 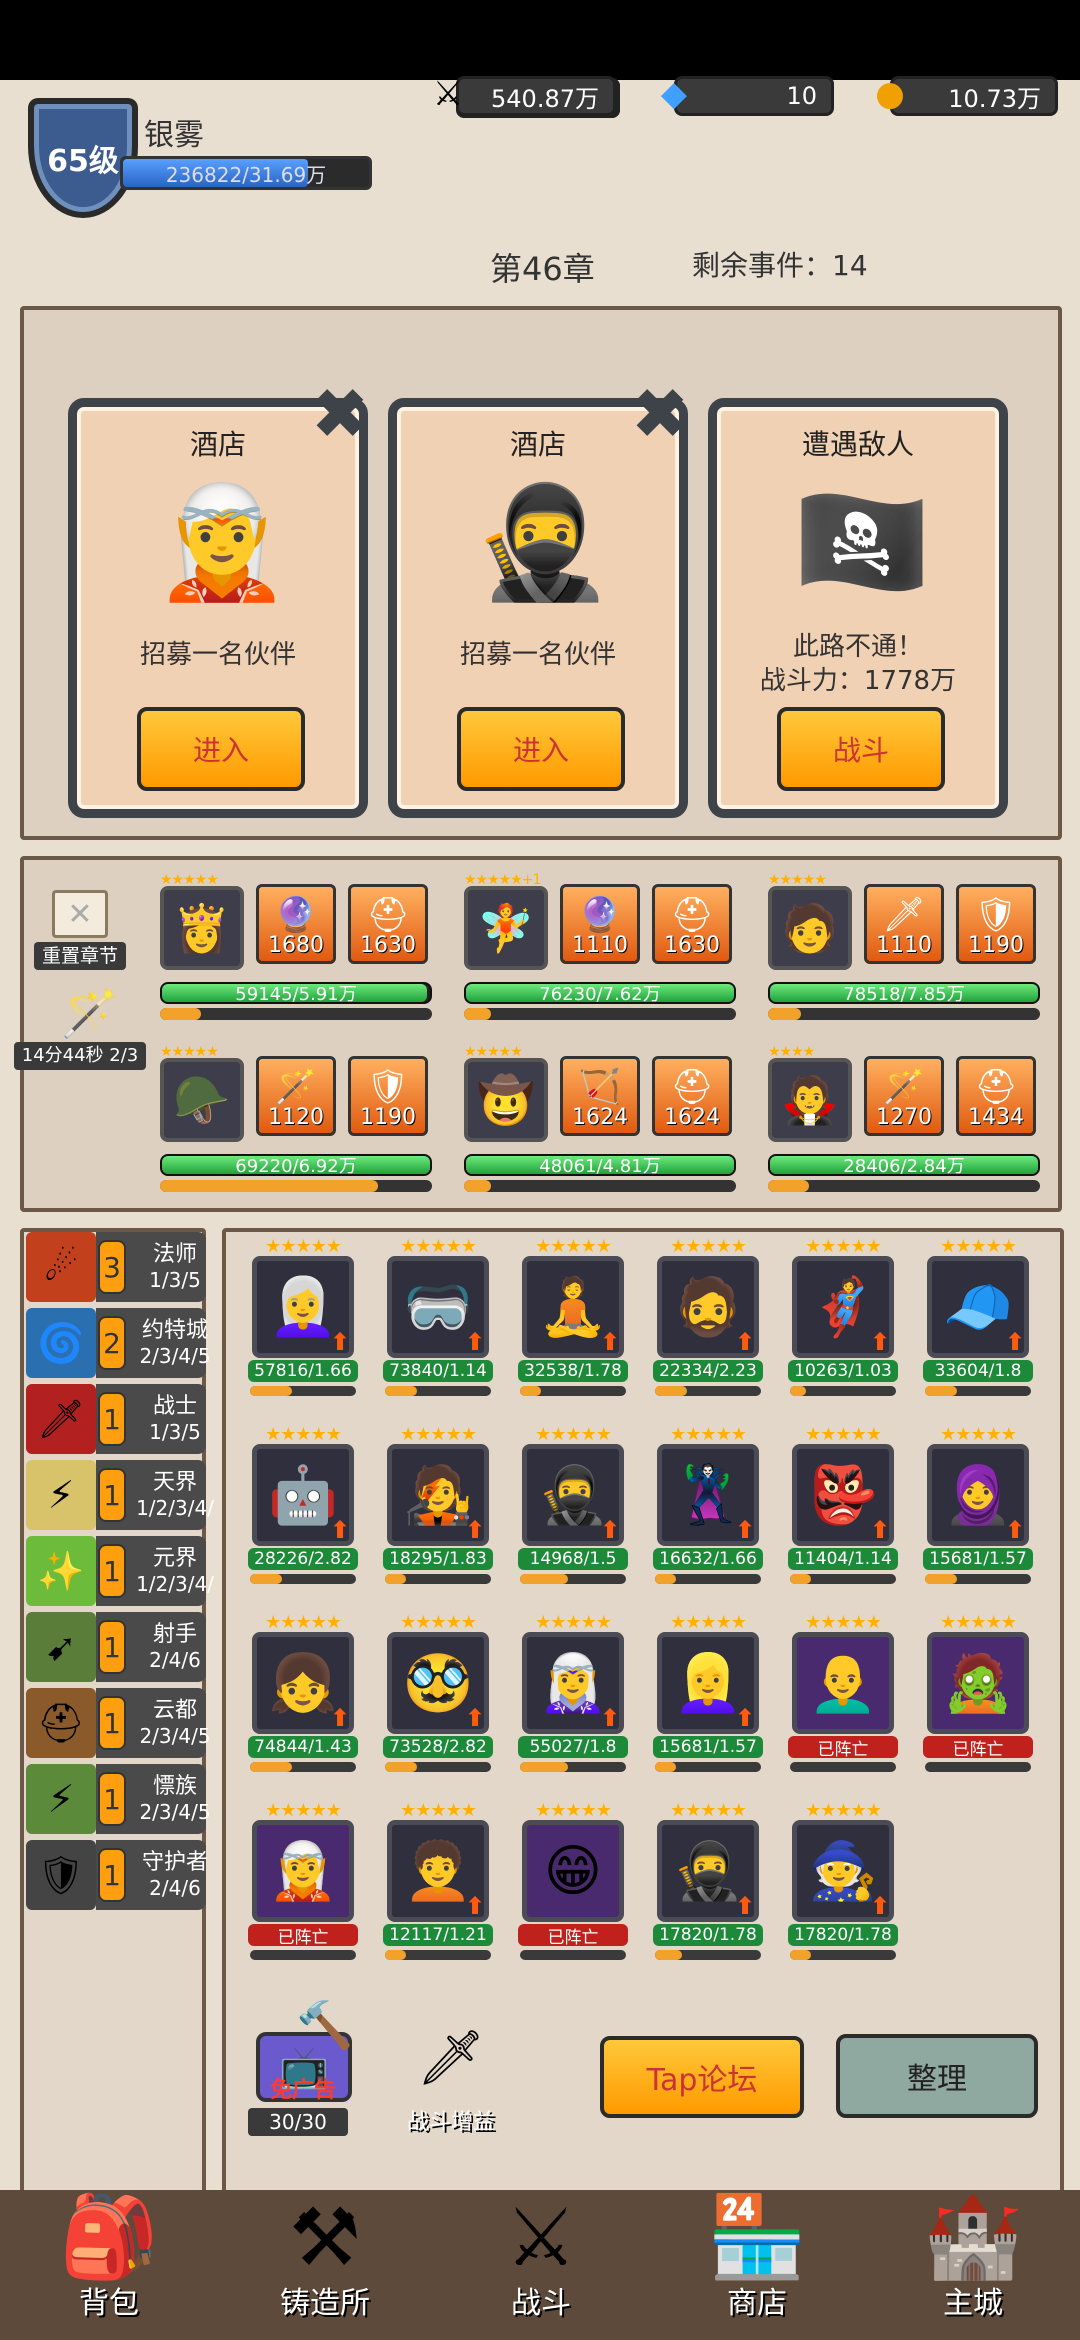 What do you see at coordinates (692, 1096) in the screenshot?
I see `equipment-slot: ⛑ 1624` at bounding box center [692, 1096].